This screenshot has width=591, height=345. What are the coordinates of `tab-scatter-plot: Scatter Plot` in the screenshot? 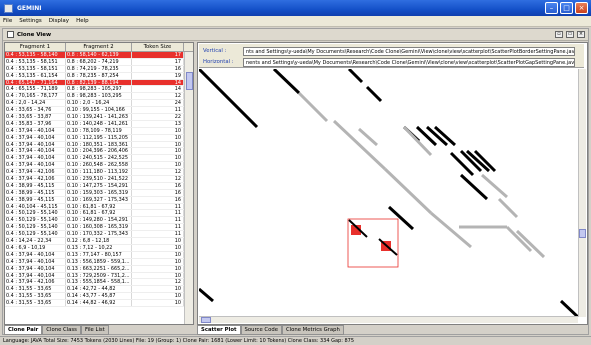 It's located at (219, 330).